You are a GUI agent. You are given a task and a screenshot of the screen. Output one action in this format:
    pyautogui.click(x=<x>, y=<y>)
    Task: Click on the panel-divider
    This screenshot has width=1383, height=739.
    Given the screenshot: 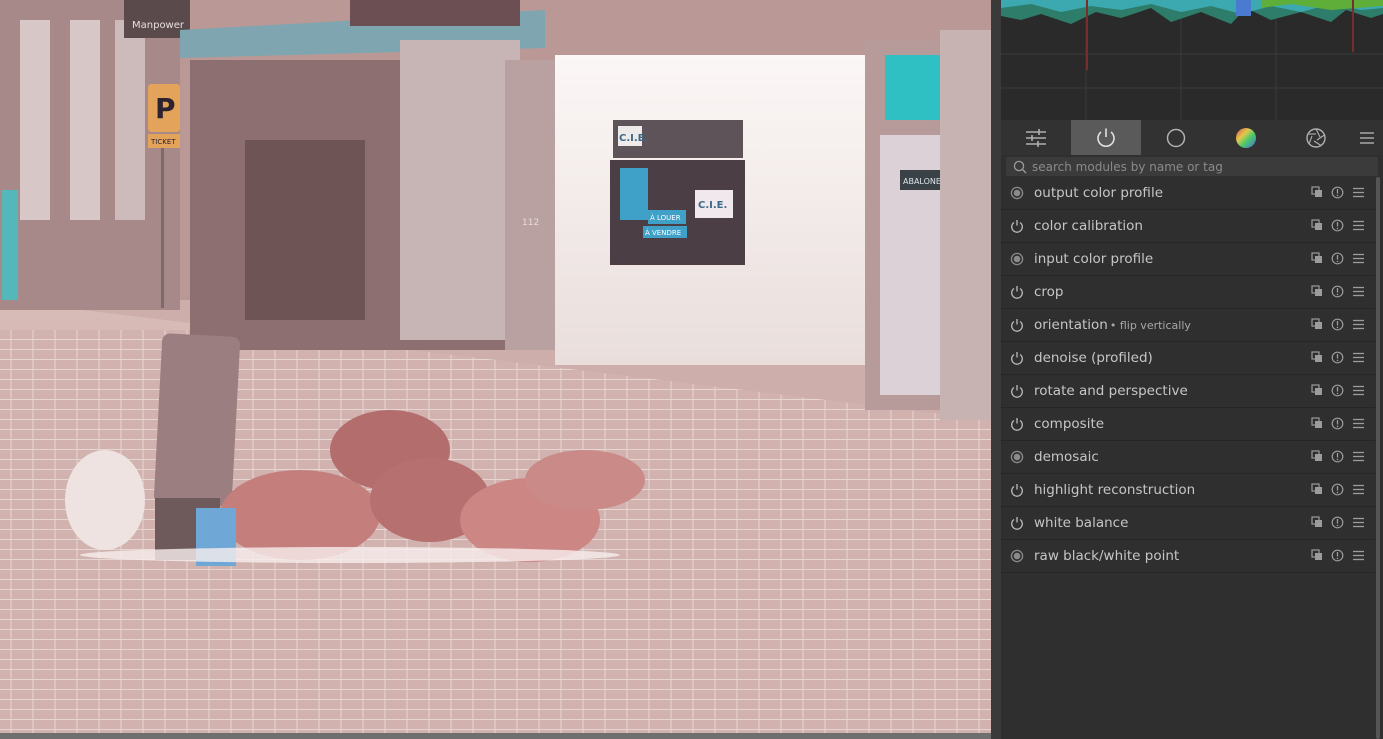 What is the action you would take?
    pyautogui.click(x=996, y=369)
    